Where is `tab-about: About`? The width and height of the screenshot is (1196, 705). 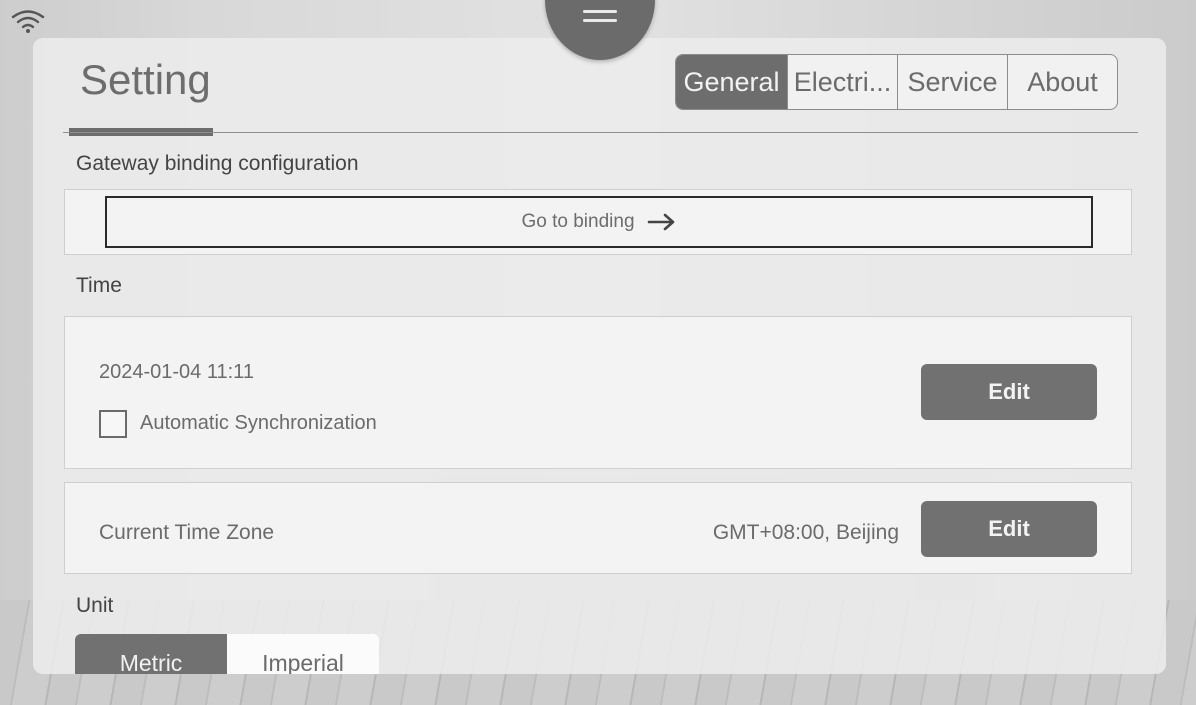
tab-about: About is located at coordinates (1062, 82).